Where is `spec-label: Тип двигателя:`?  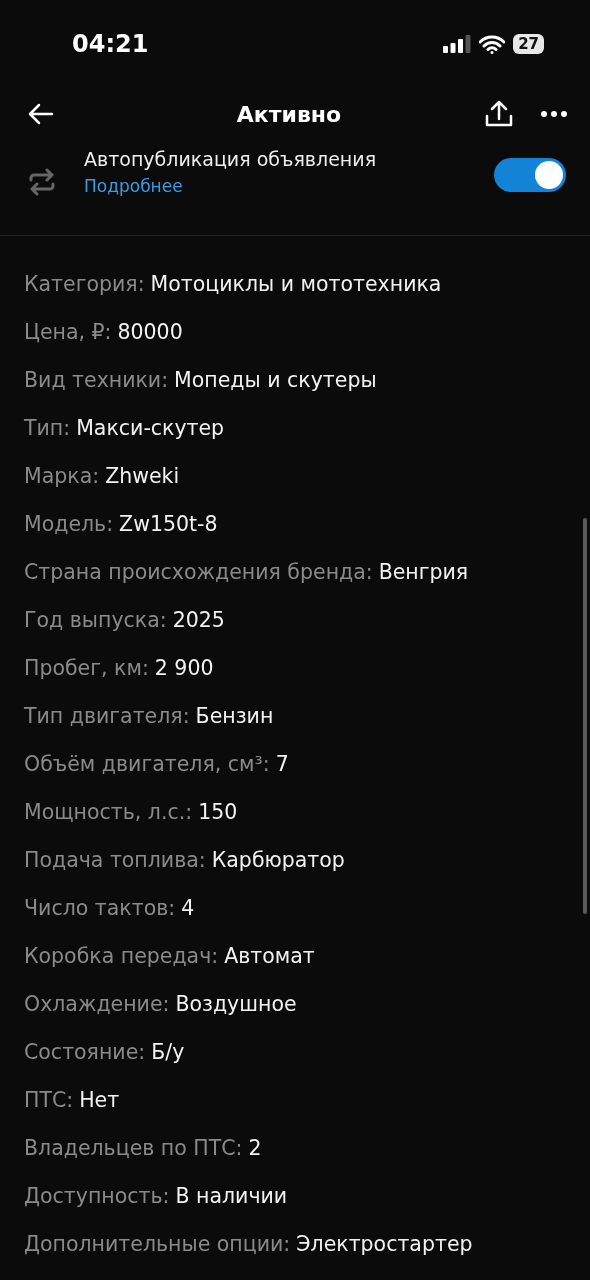 spec-label: Тип двигателя: is located at coordinates (107, 716).